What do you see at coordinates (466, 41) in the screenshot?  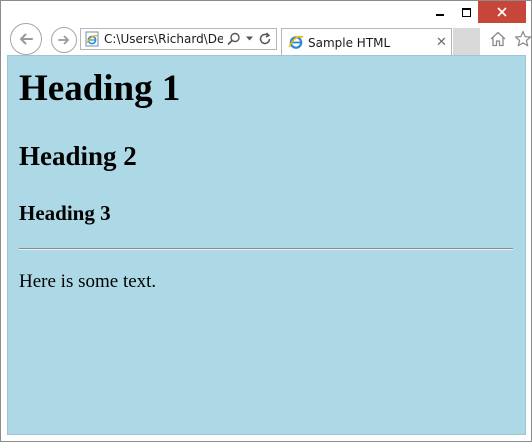 I see `new-tab-button` at bounding box center [466, 41].